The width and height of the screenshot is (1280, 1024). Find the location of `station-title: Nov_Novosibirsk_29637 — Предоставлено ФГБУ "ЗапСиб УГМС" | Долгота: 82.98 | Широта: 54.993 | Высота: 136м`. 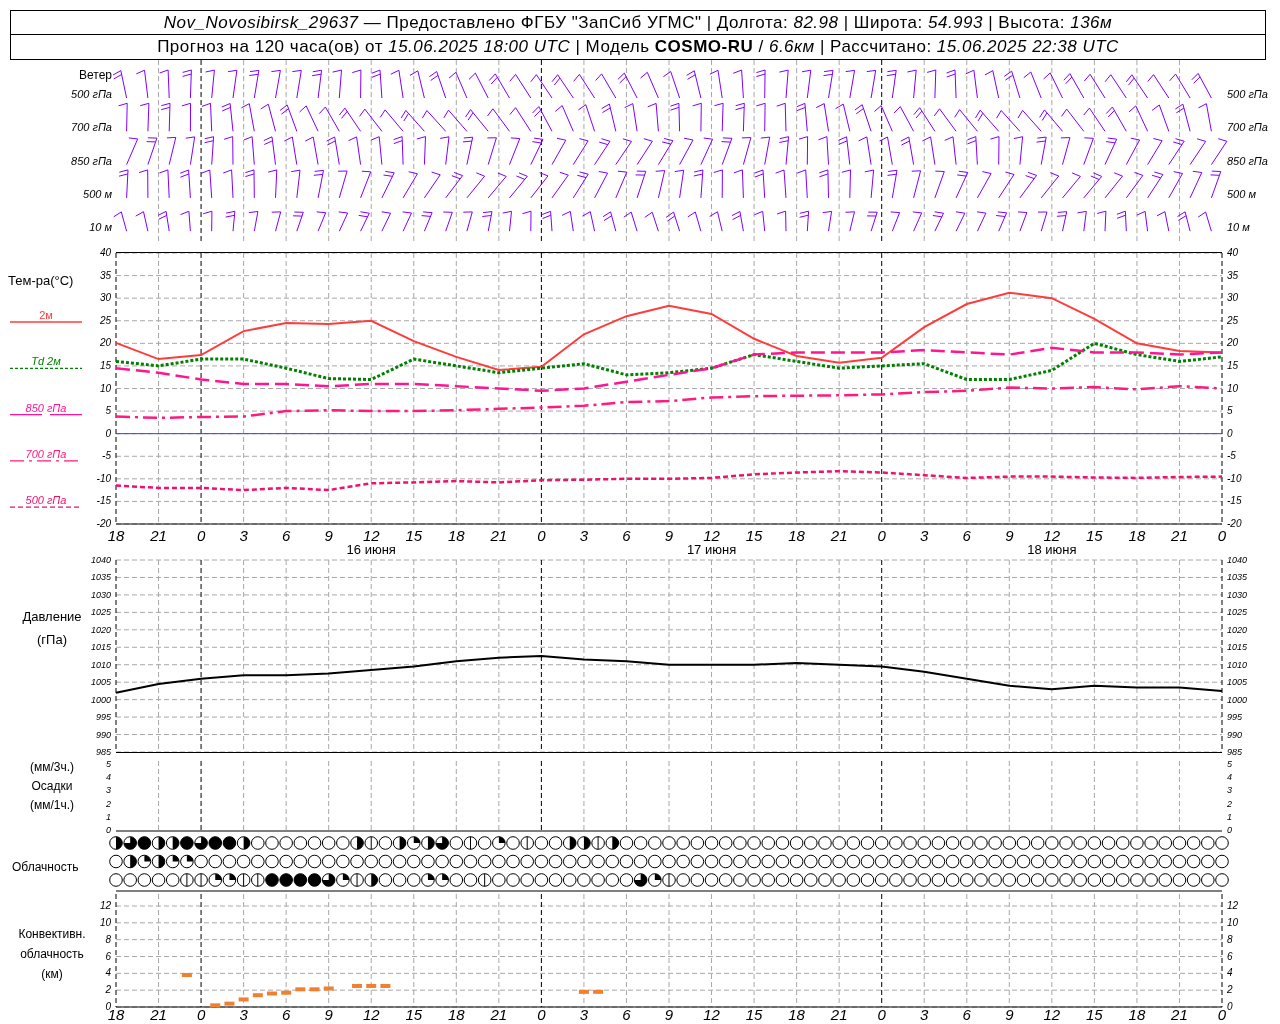

station-title: Nov_Novosibirsk_29637 — Предоставлено ФГБУ "ЗапСиб УГМС" | Долгота: 82.98 | Широта: 54.993 | Высота: 136м is located at coordinates (638, 22).